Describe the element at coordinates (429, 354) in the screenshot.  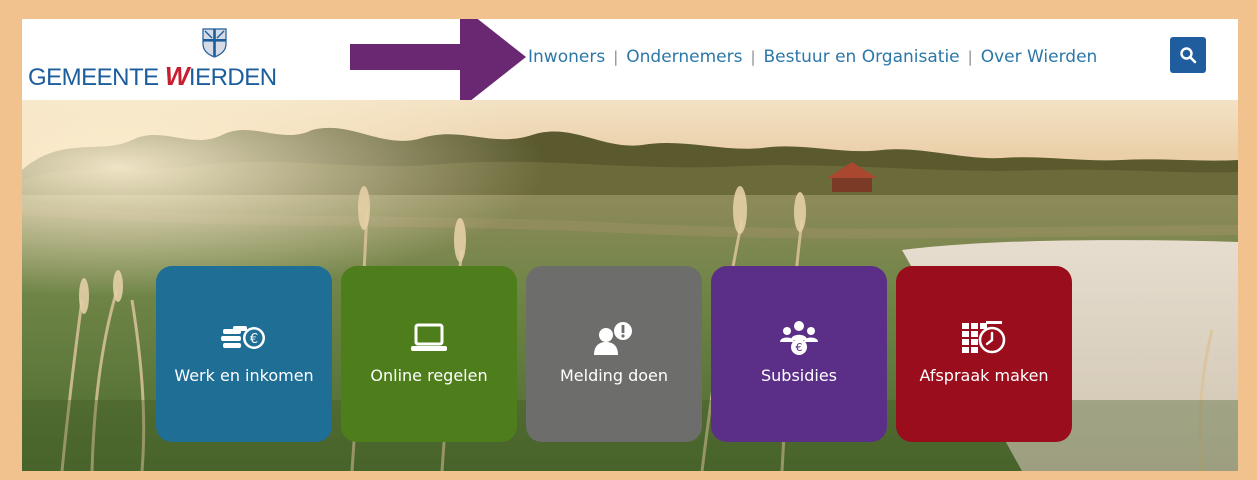
I see `tile-online-regelen: Online regelen` at that location.